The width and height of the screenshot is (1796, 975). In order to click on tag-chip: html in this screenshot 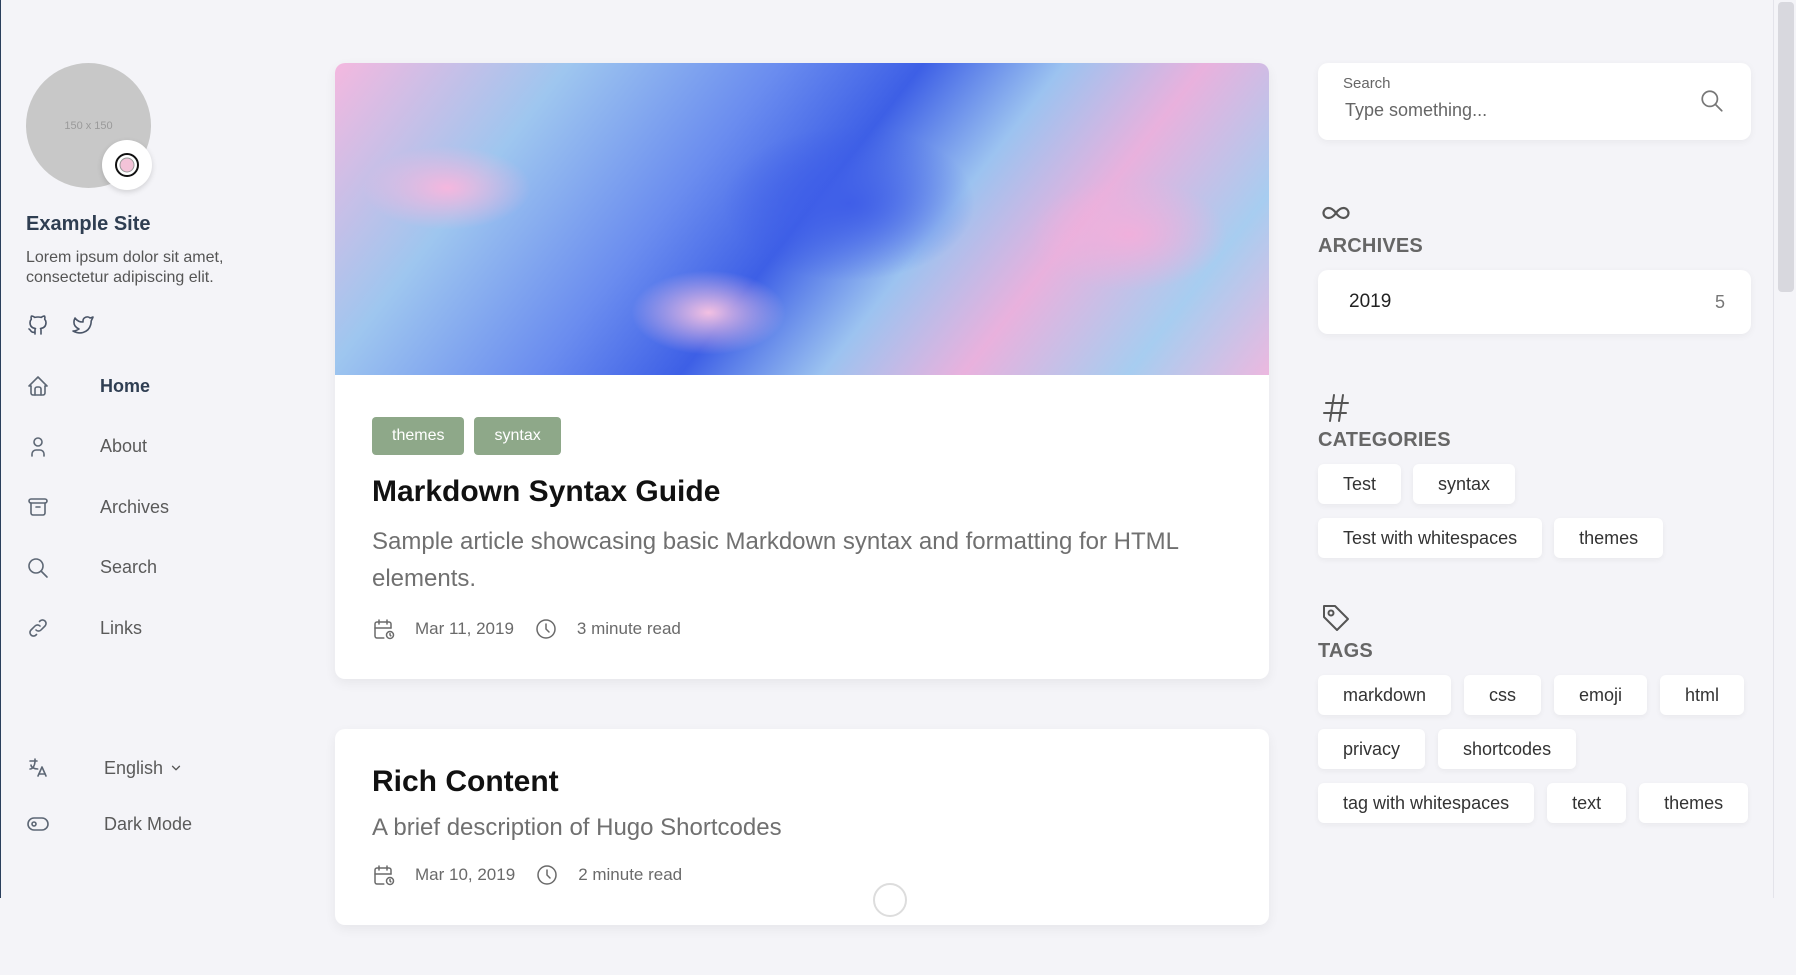, I will do `click(1702, 695)`.